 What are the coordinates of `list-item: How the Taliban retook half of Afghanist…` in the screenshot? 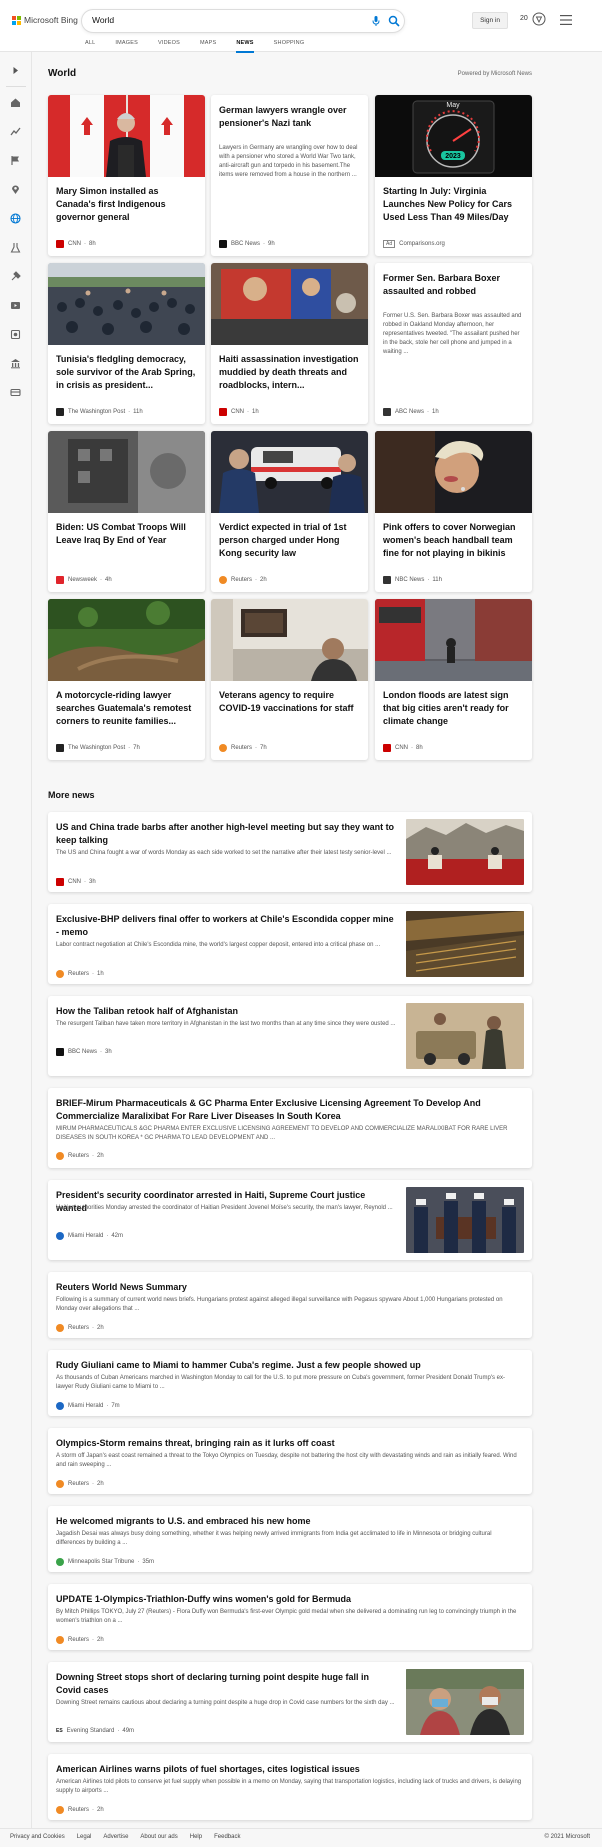 It's located at (290, 1036).